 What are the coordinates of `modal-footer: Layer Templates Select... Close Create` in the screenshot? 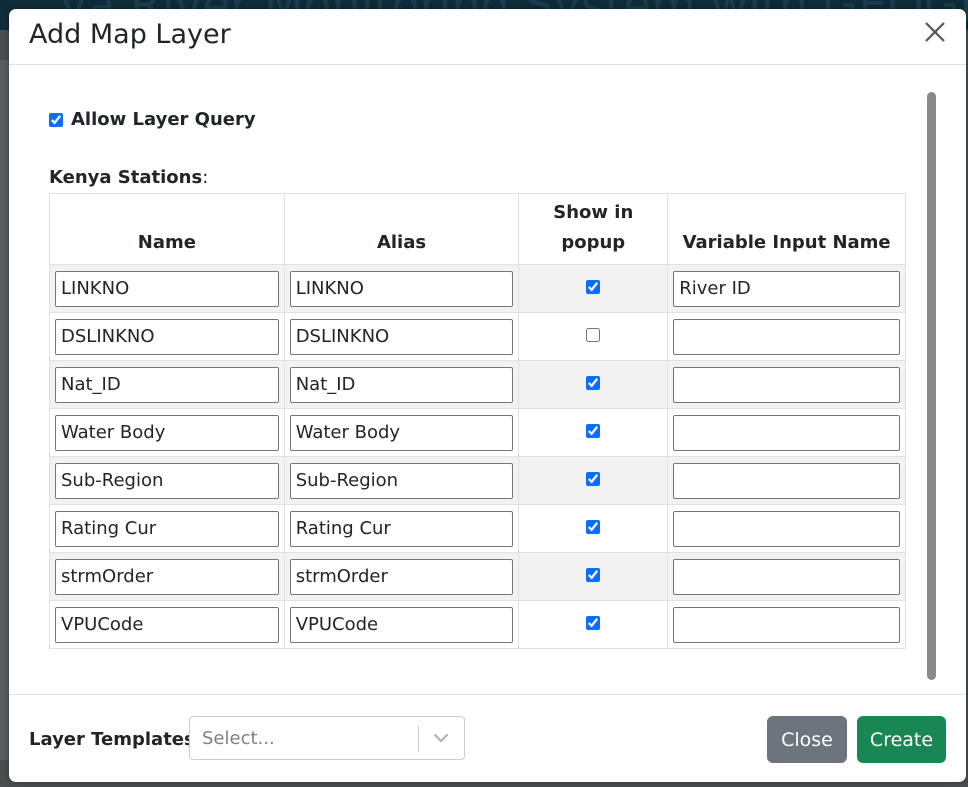 It's located at (487, 738).